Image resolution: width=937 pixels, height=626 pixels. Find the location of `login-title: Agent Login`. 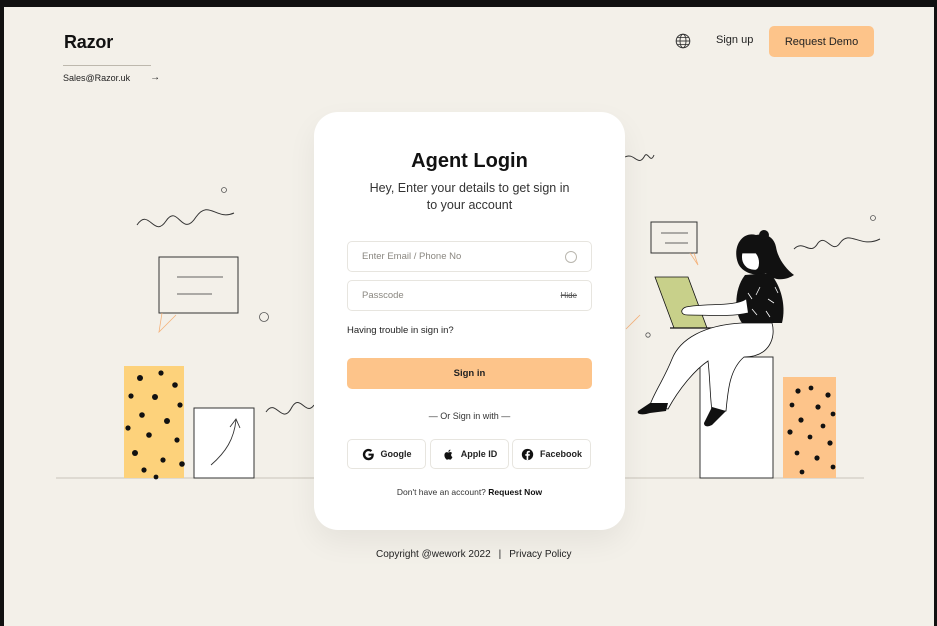

login-title: Agent Login is located at coordinates (469, 161).